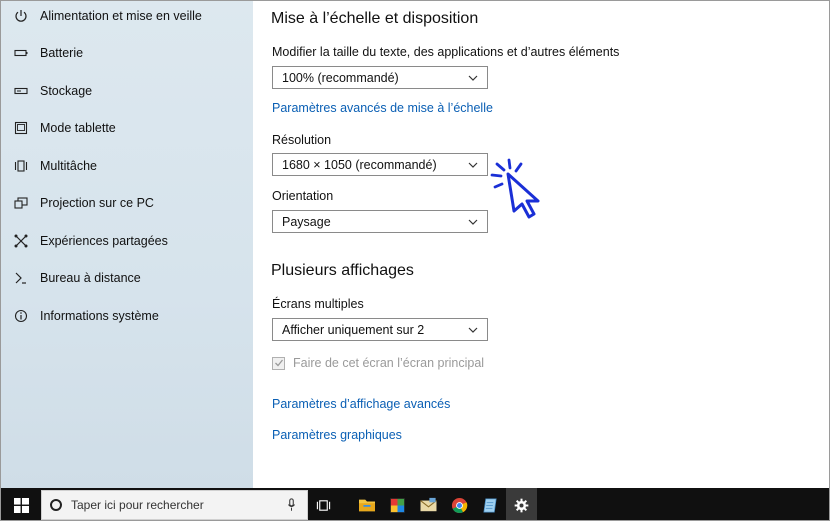 This screenshot has width=830, height=521. Describe the element at coordinates (56, 505) in the screenshot. I see `cortana-icon` at that location.